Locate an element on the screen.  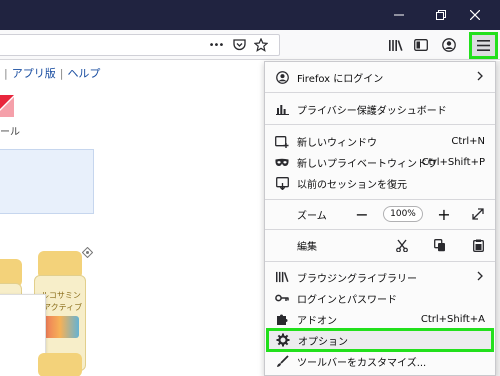
clipboard-icon is located at coordinates (478, 245).